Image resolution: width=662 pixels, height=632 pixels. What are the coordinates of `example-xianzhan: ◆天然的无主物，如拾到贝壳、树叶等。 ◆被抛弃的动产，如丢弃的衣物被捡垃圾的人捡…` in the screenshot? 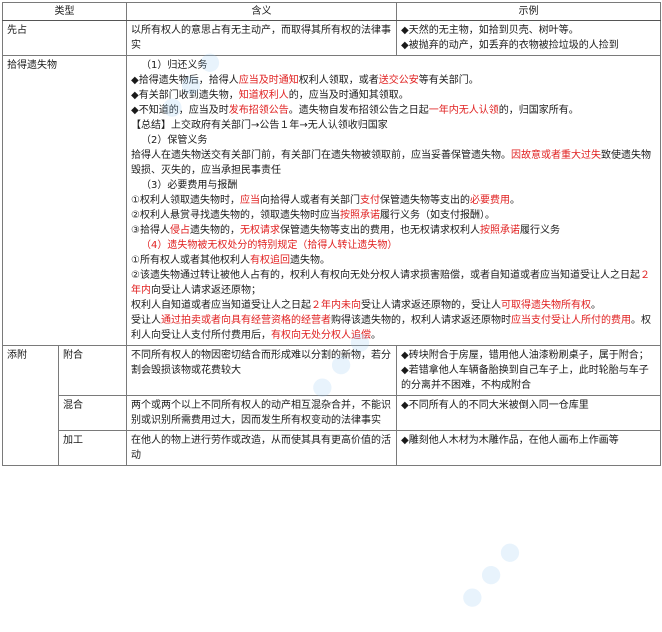 It's located at (528, 38).